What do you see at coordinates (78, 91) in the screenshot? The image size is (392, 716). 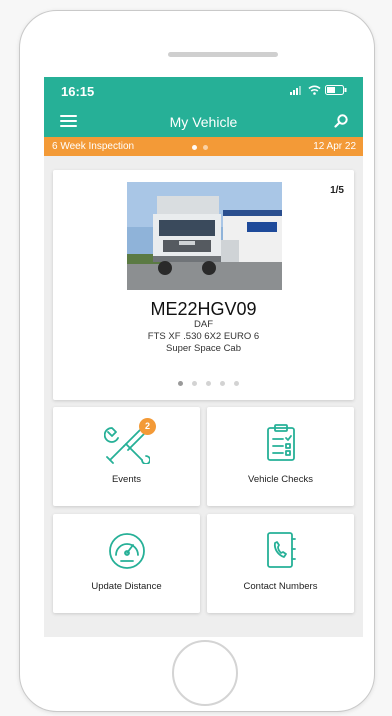 I see `status-time: 16:15` at bounding box center [78, 91].